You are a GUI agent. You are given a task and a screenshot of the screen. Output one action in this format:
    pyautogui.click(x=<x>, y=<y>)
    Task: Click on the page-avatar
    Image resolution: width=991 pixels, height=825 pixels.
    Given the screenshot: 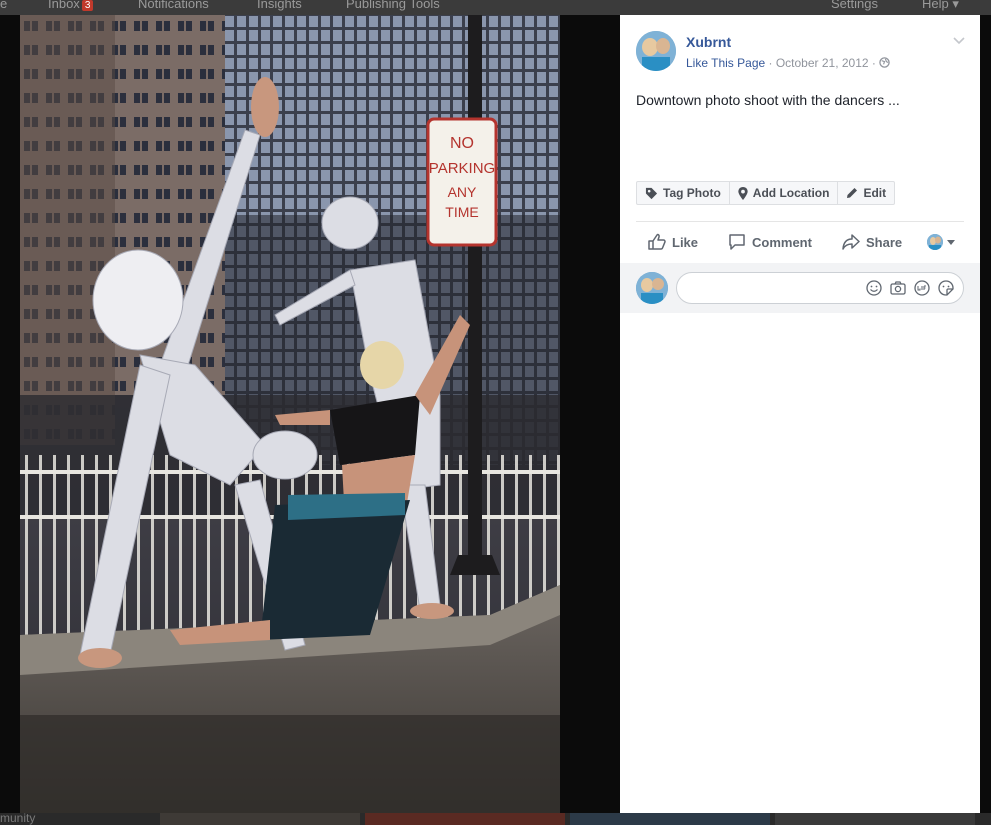 What is the action you would take?
    pyautogui.click(x=656, y=51)
    